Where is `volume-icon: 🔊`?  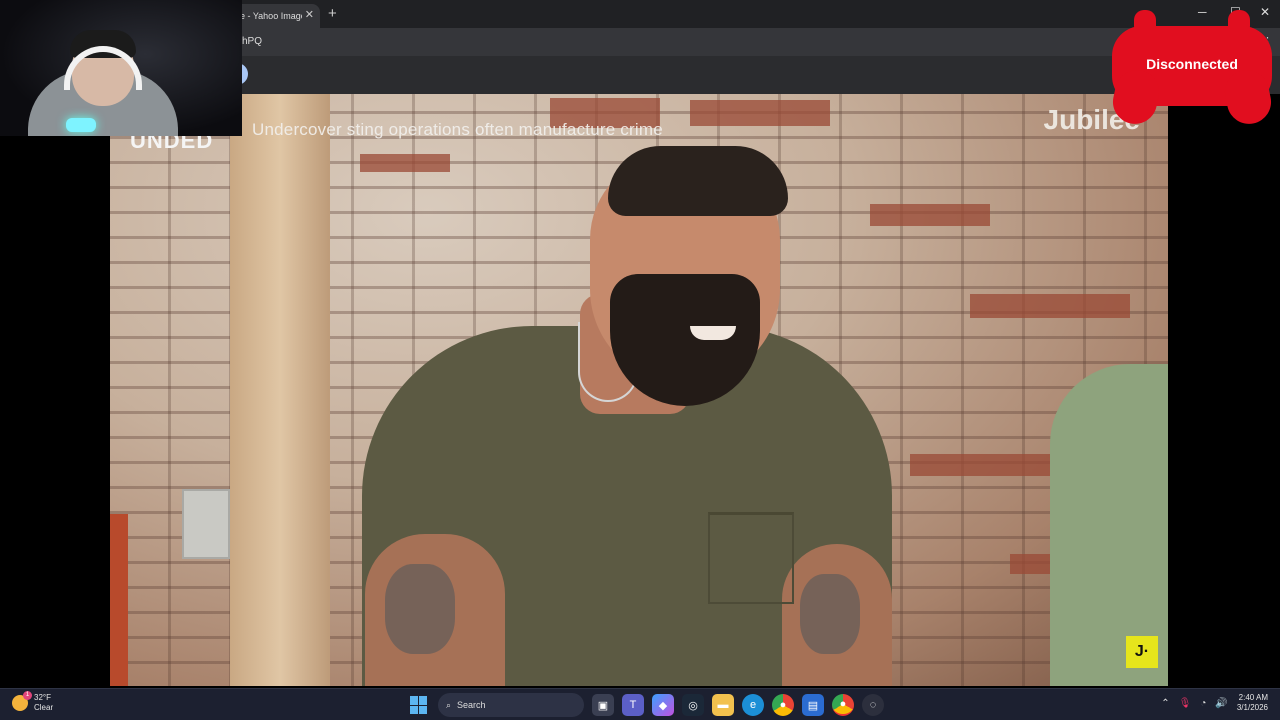 volume-icon: 🔊 is located at coordinates (1221, 703).